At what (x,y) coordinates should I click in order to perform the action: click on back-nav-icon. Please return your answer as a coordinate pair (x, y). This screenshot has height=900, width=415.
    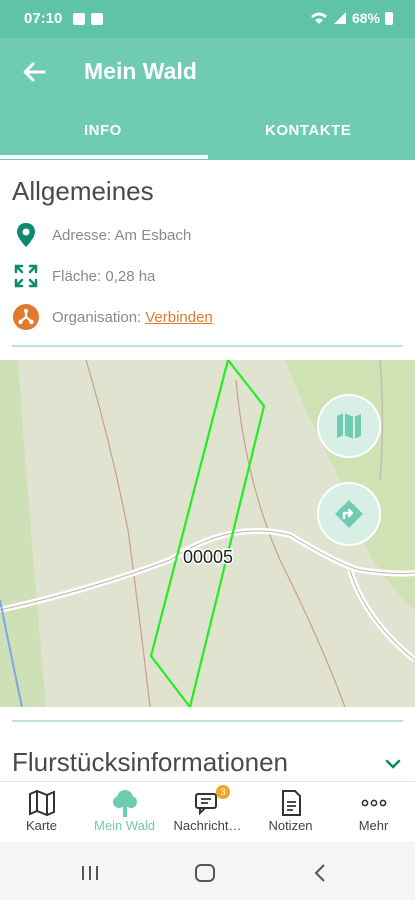
    Looking at the image, I should click on (320, 873).